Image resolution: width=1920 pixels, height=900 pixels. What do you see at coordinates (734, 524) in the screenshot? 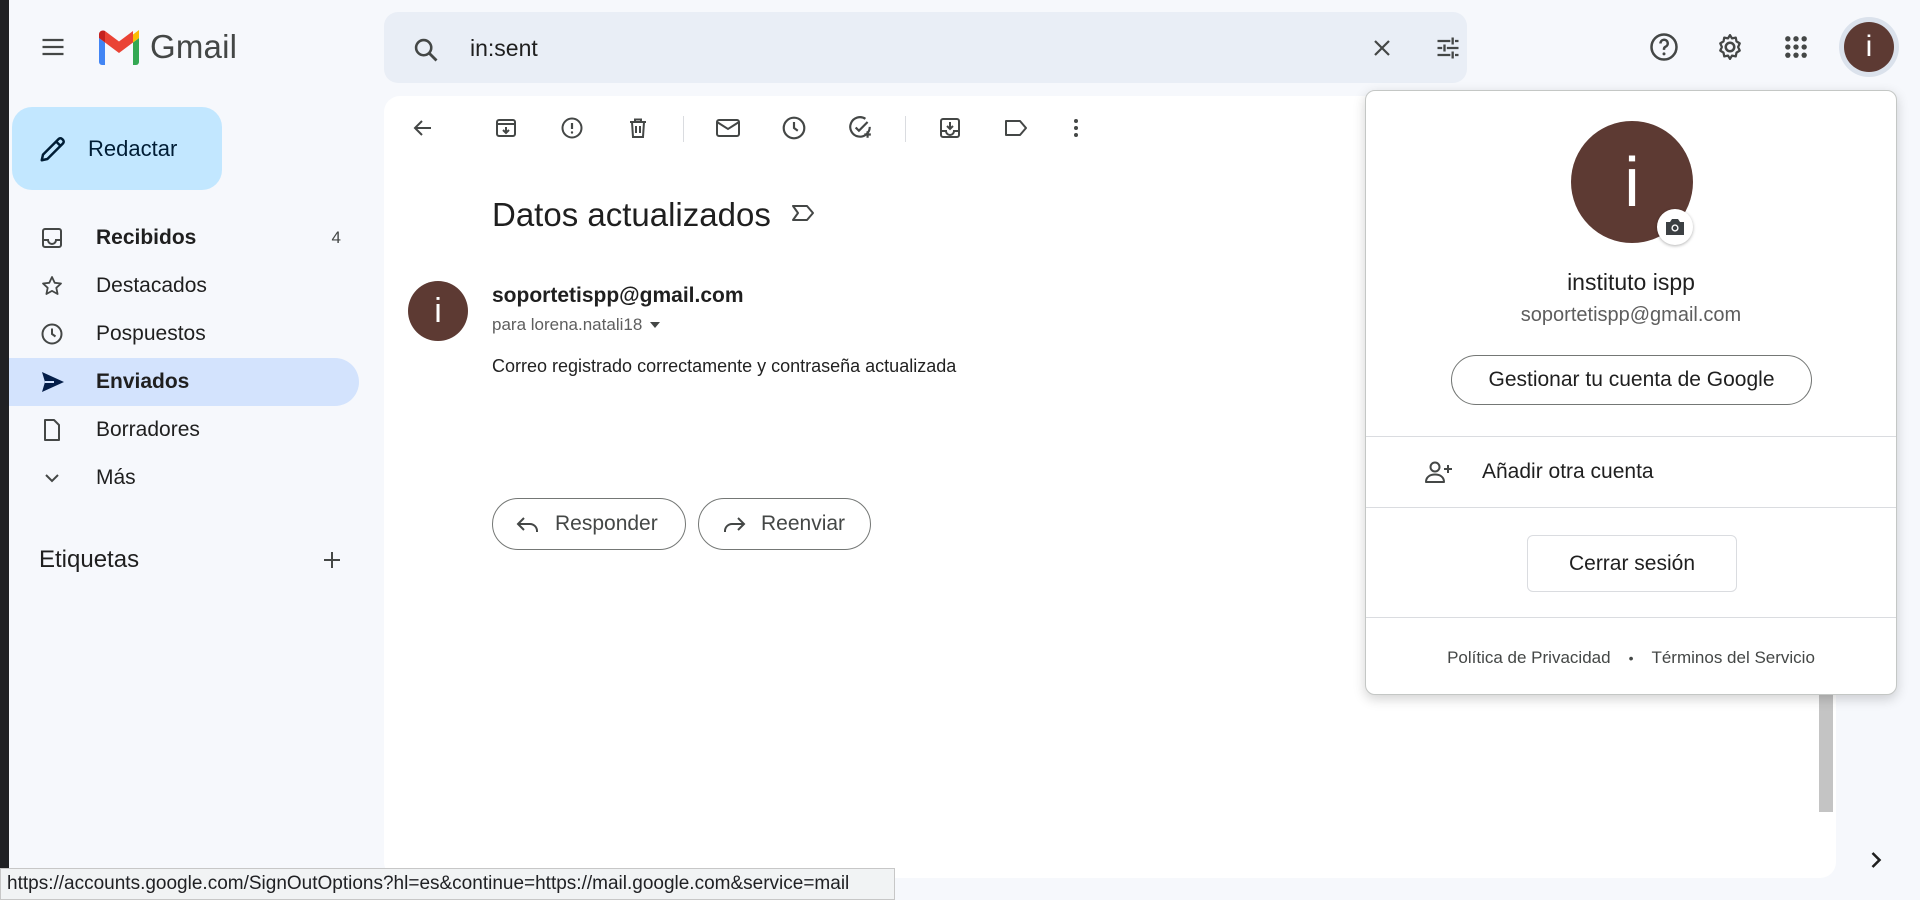
I see `forward-icon` at bounding box center [734, 524].